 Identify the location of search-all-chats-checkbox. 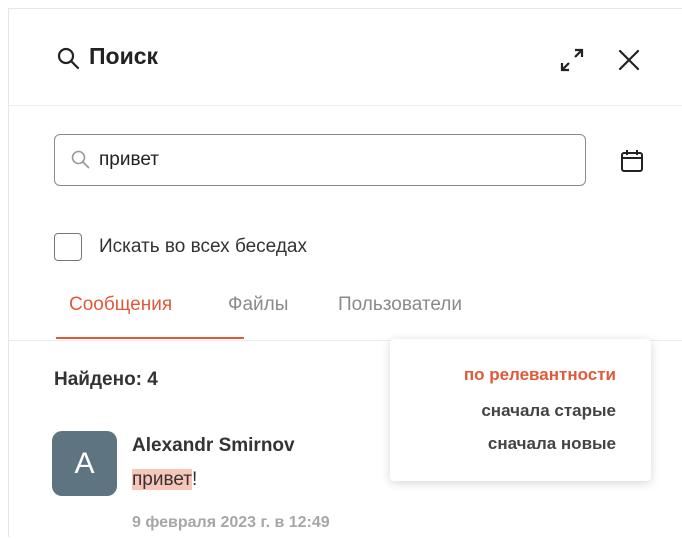
(68, 247).